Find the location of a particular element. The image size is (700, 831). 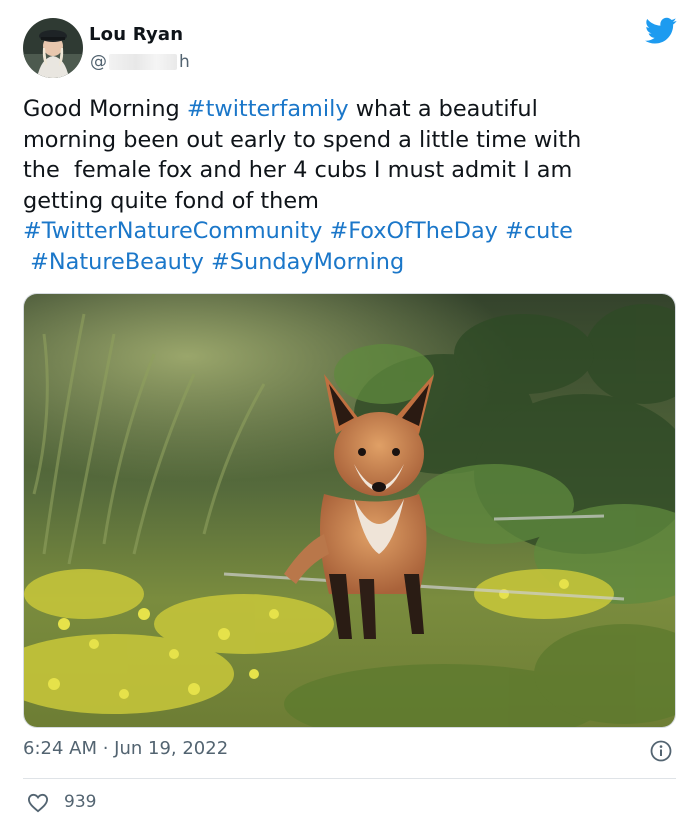

handle-redaction is located at coordinates (143, 62).